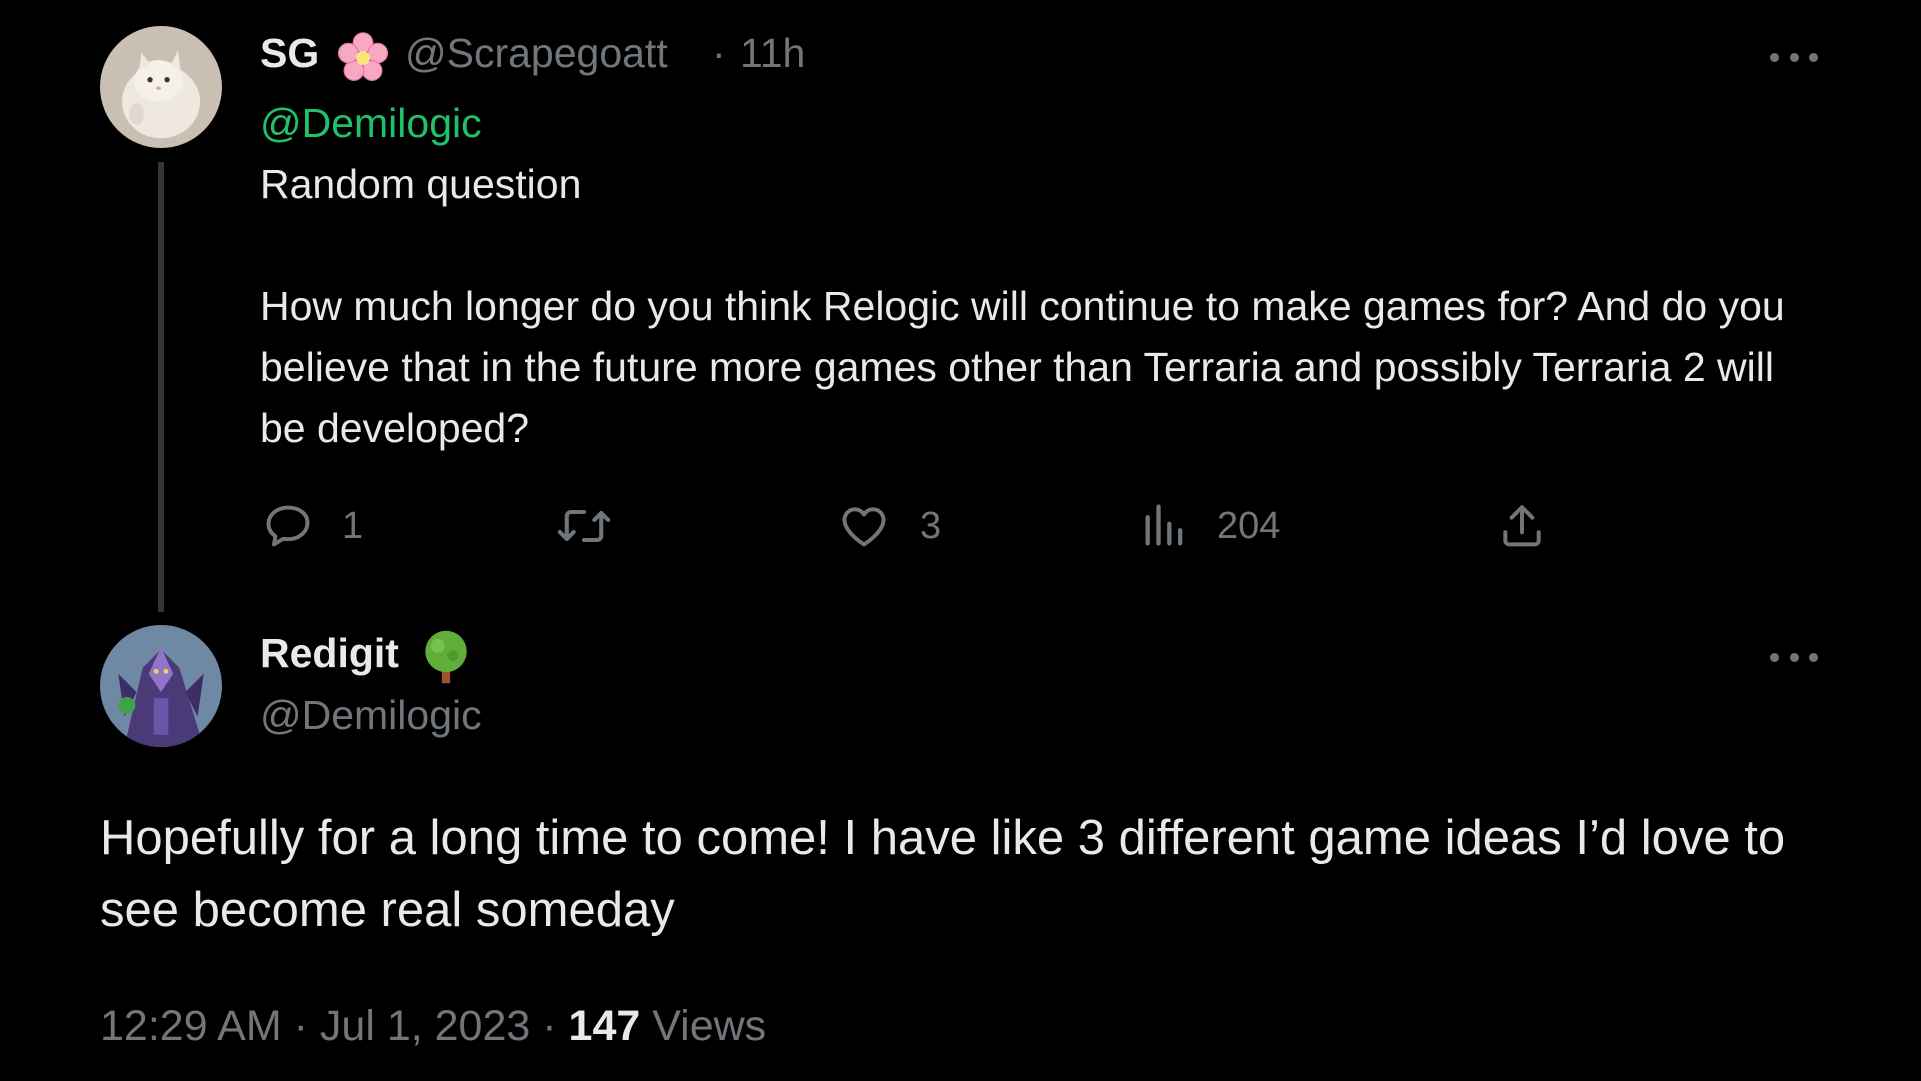 The width and height of the screenshot is (1921, 1081). Describe the element at coordinates (536, 53) in the screenshot. I see `sg-handle: @Scrapegoatt` at that location.